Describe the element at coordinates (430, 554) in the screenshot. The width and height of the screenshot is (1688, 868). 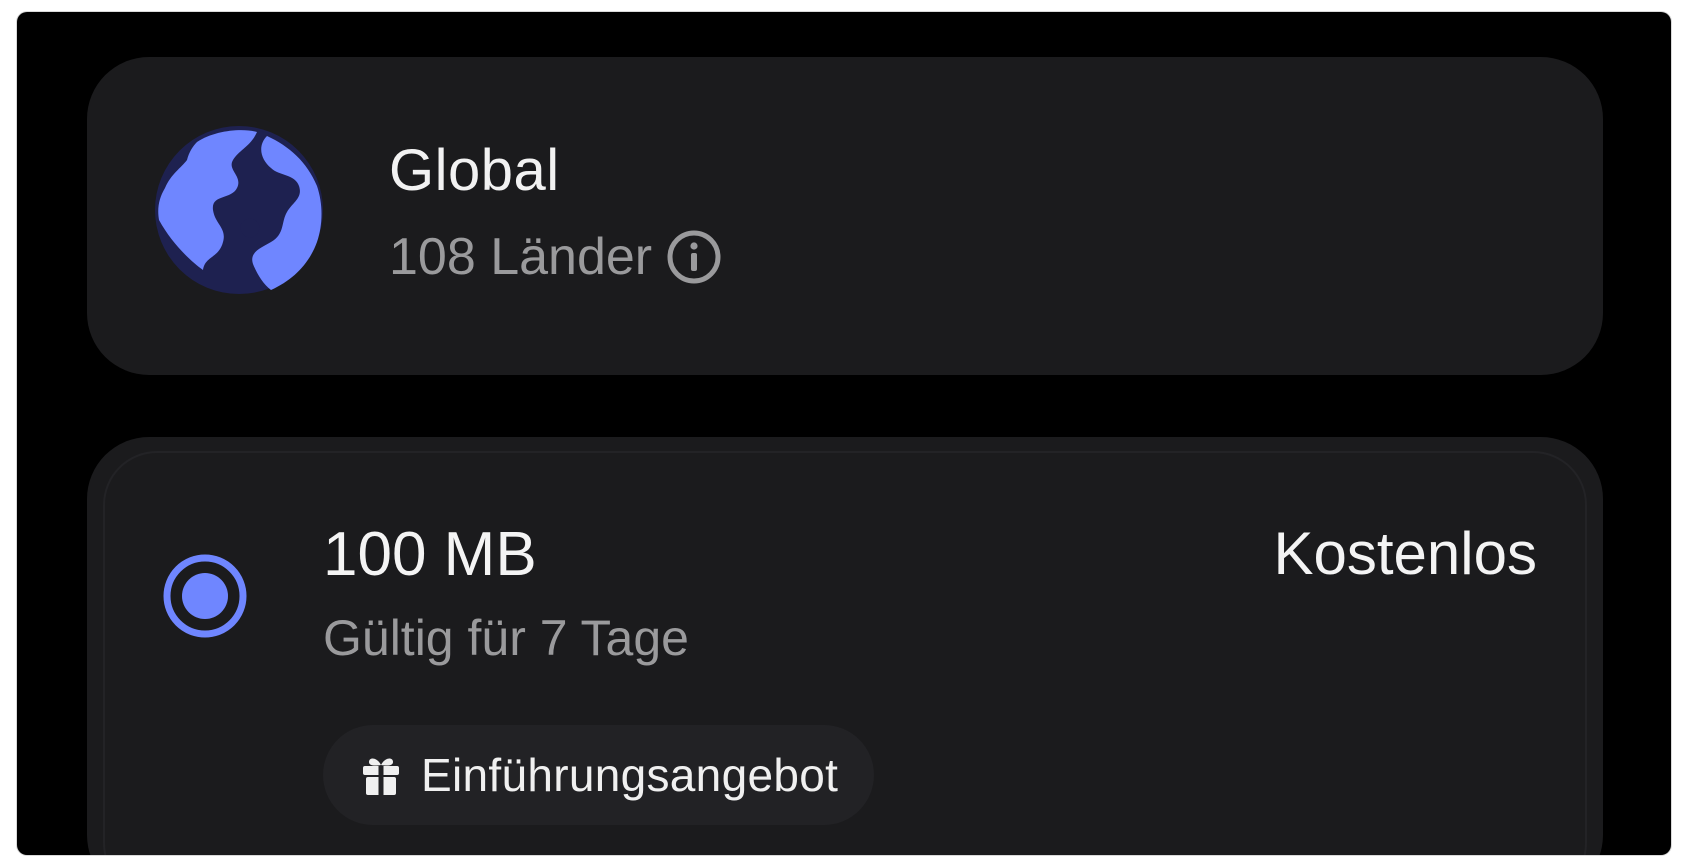
I see `plan-data-amount: 100 MB` at that location.